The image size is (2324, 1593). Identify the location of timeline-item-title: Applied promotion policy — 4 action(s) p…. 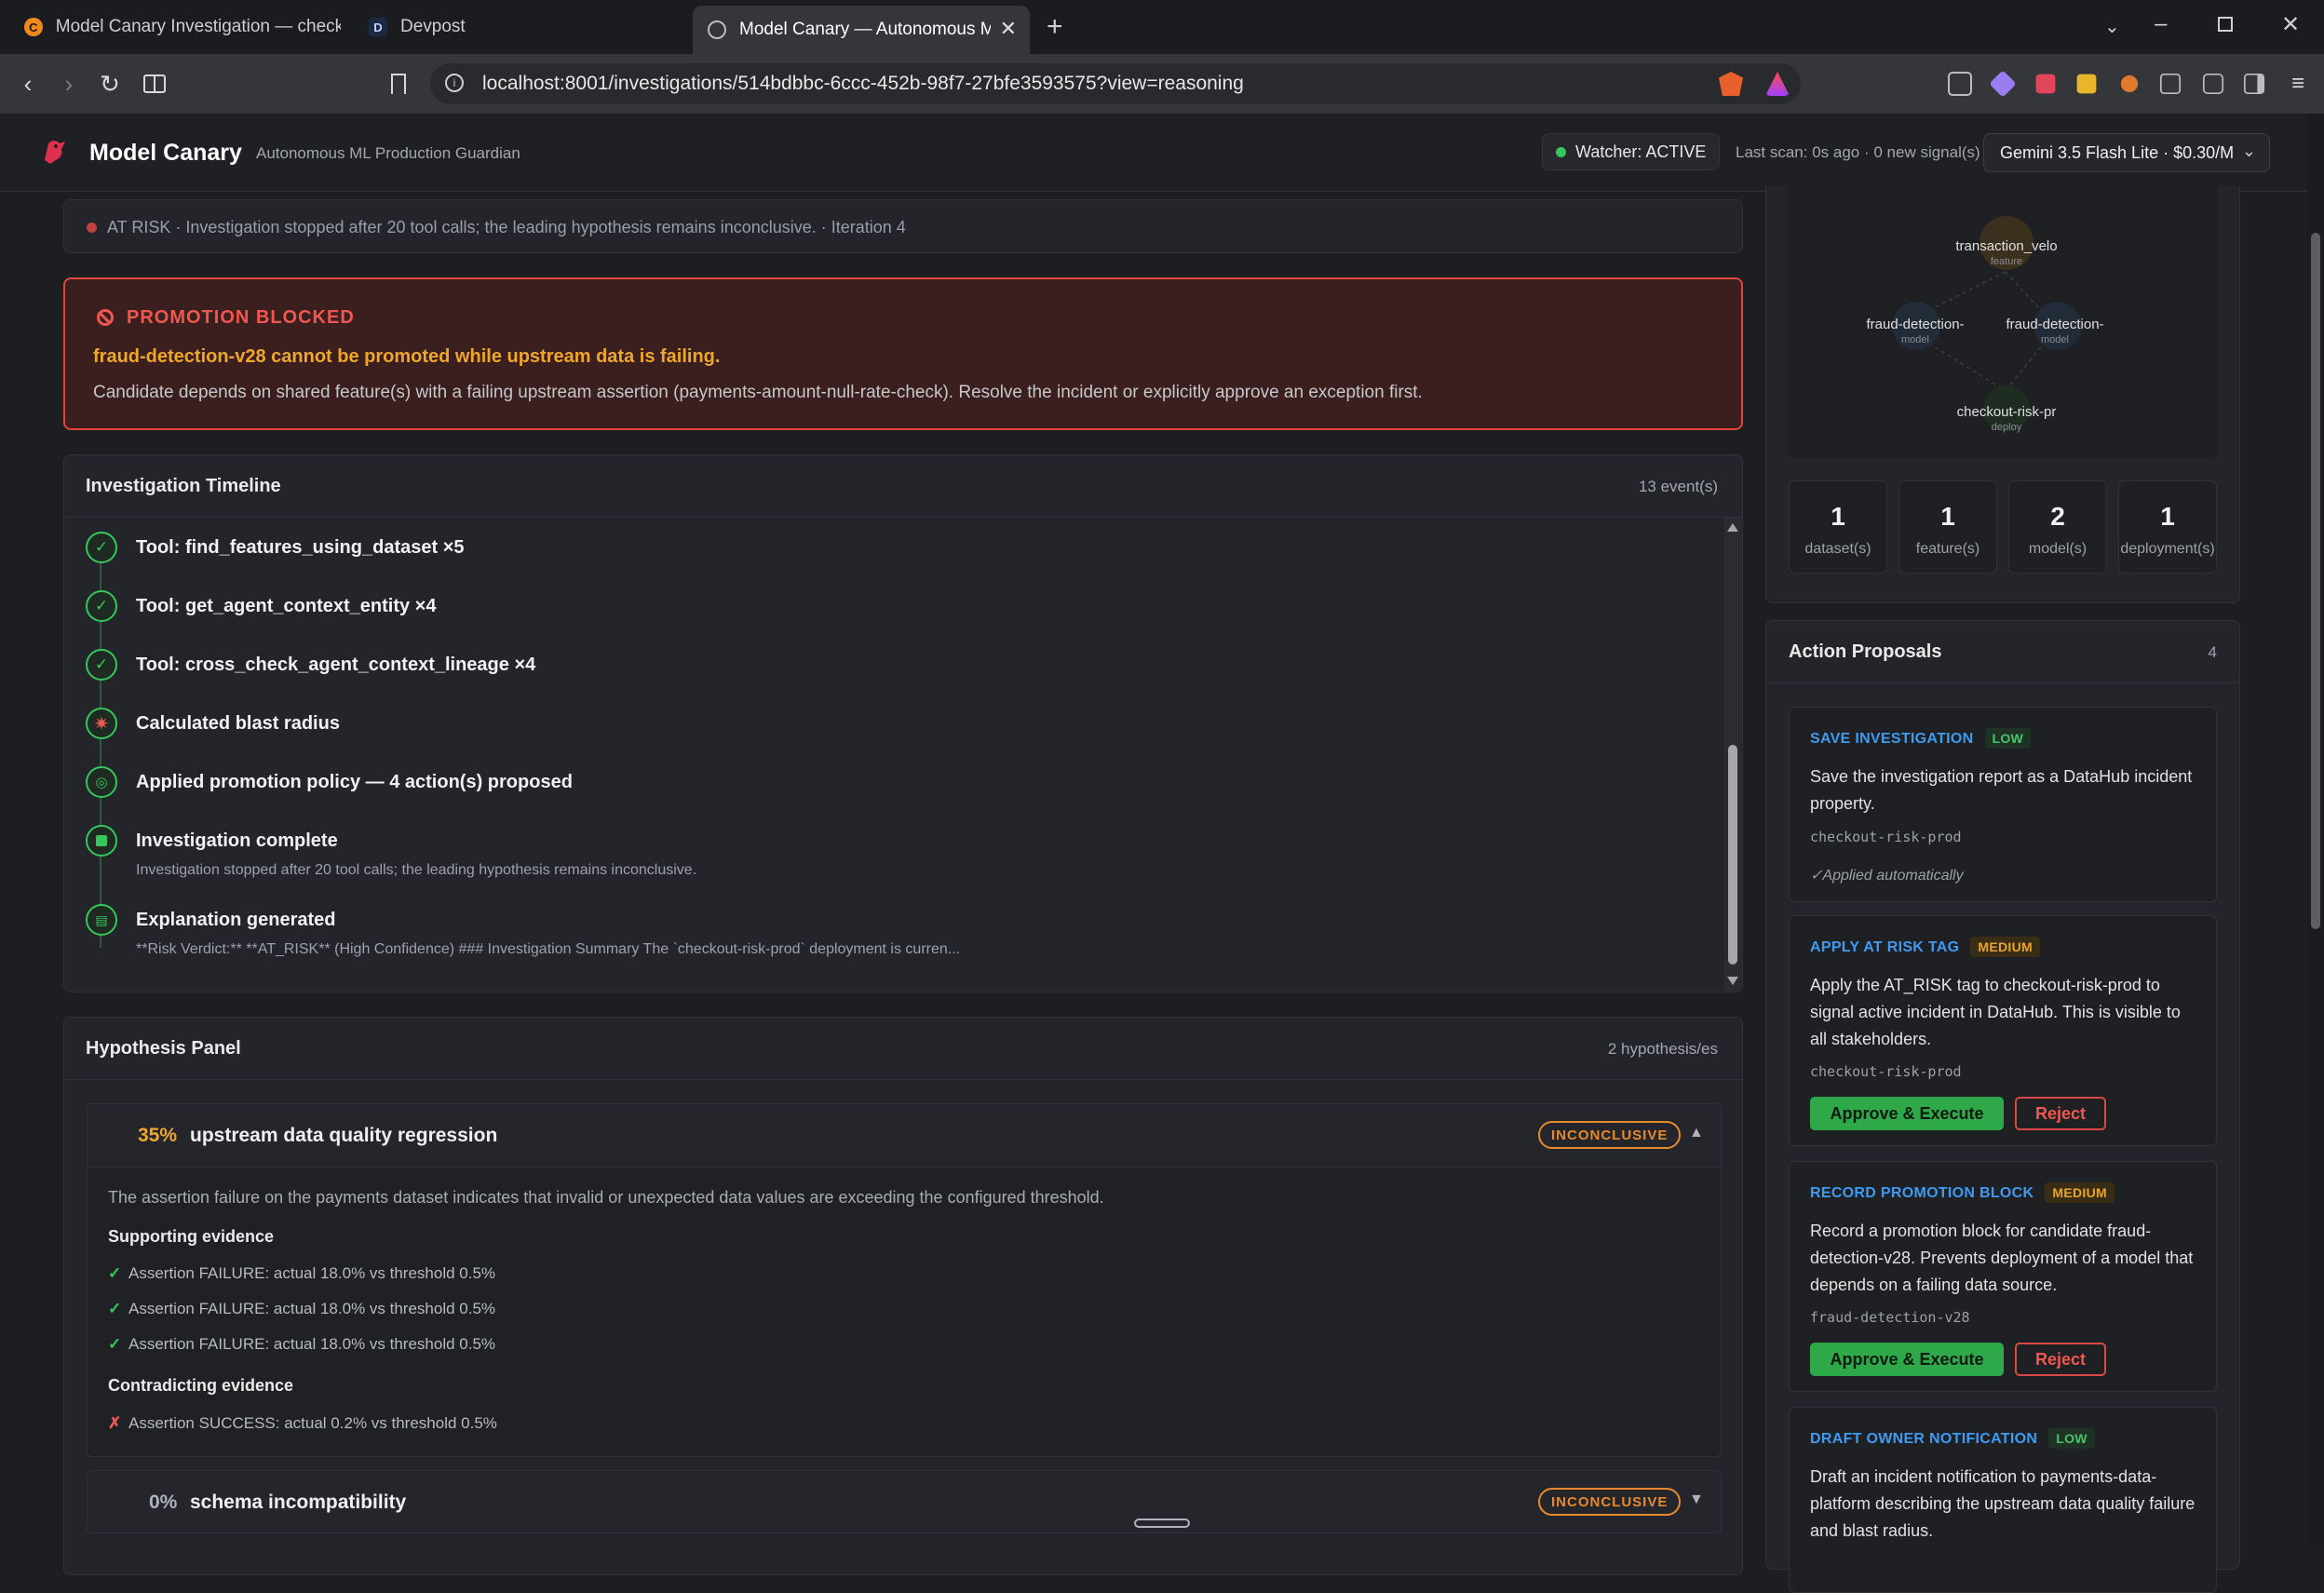
(355, 782).